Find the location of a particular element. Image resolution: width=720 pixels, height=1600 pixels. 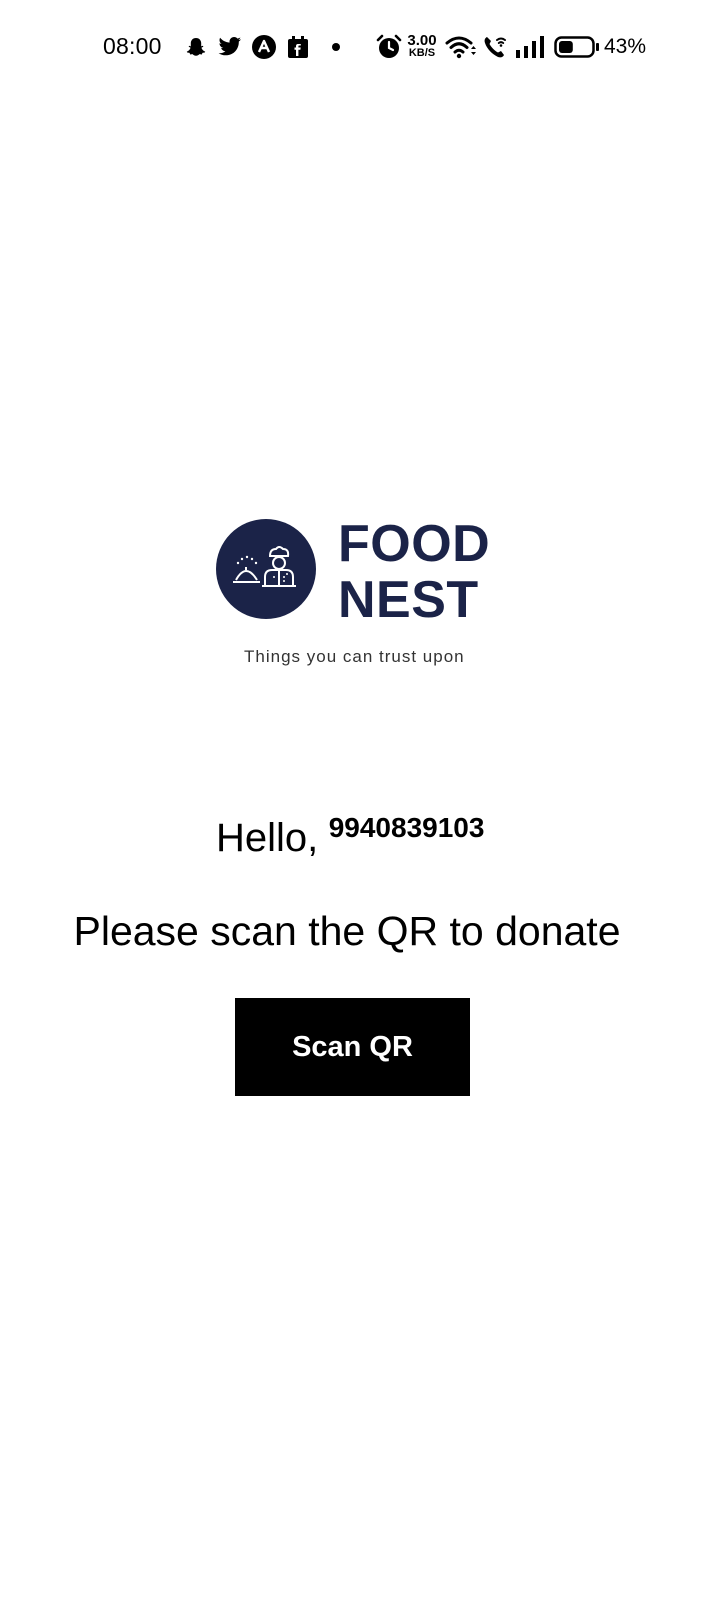

greeting-label: Hello, is located at coordinates (267, 838).